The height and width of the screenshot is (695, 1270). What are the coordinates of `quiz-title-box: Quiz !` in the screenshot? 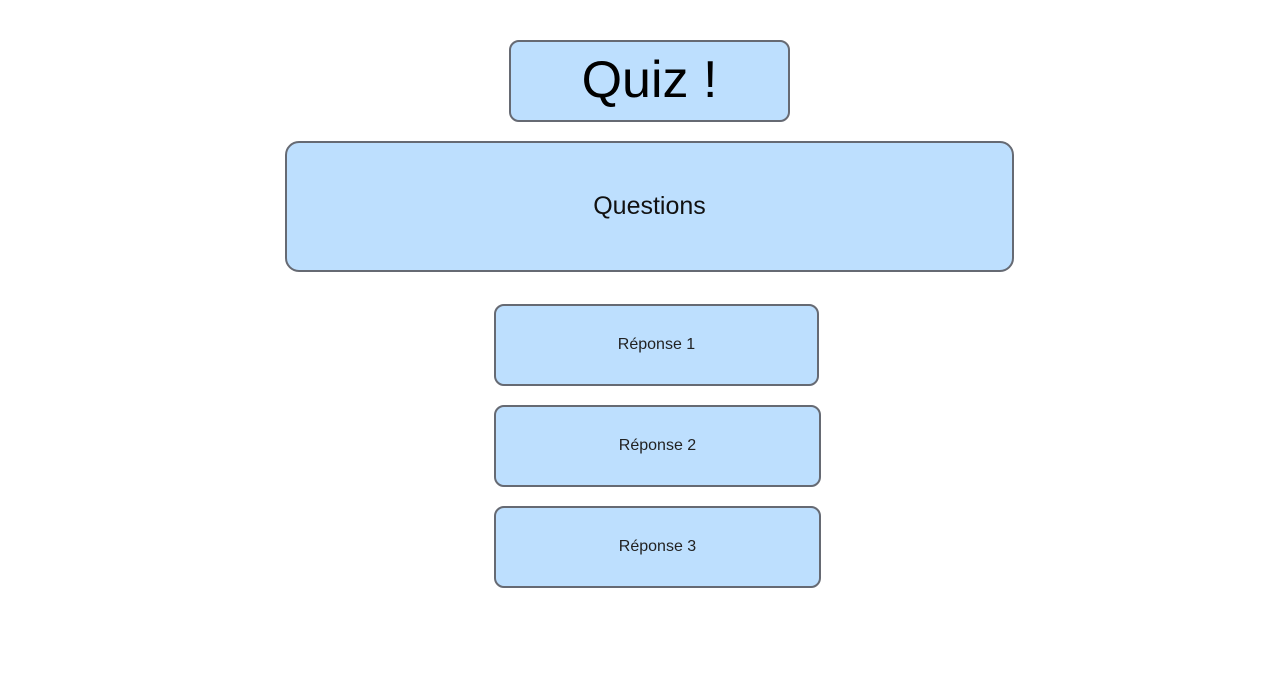 It's located at (649, 81).